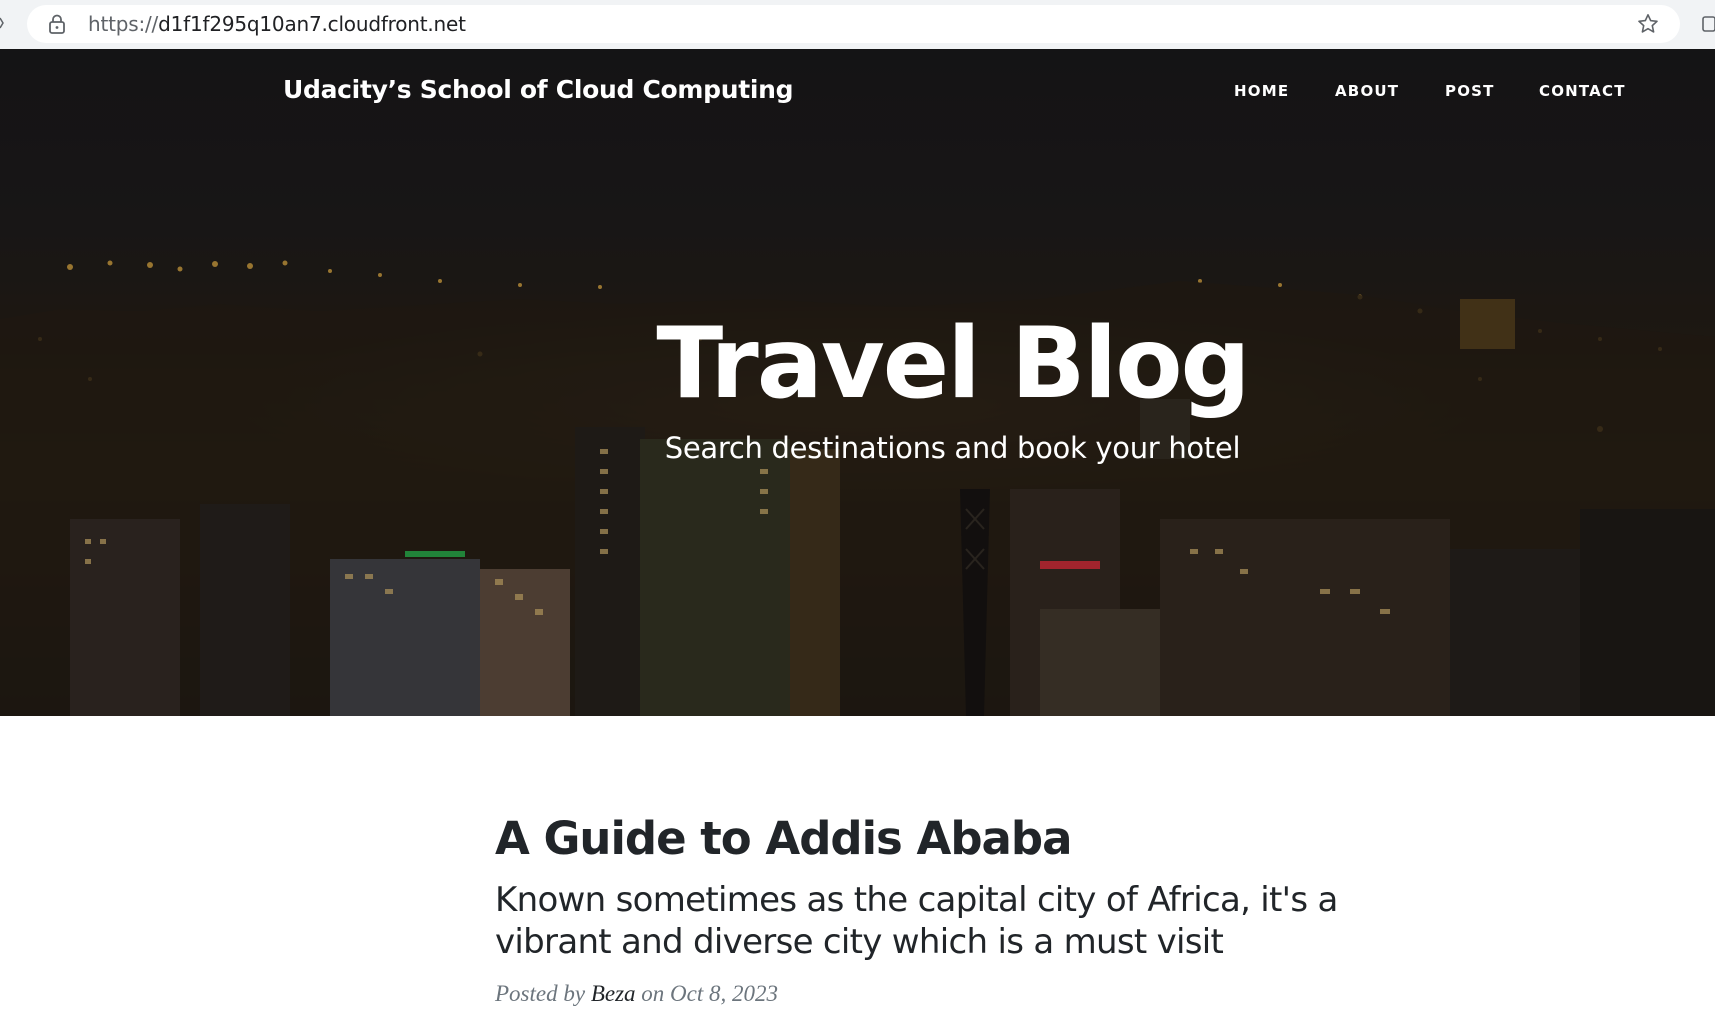 Image resolution: width=1715 pixels, height=1029 pixels. Describe the element at coordinates (1648, 24) in the screenshot. I see `bookmark-star-icon` at that location.